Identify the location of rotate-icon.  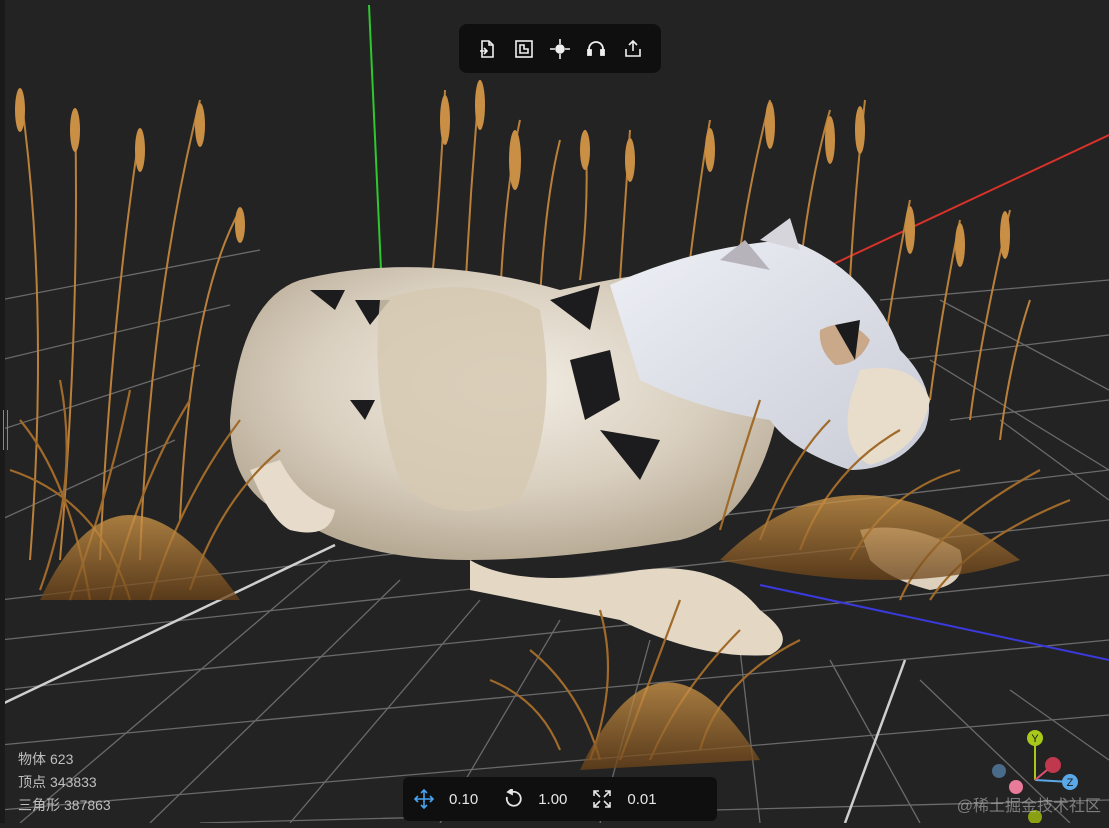
(513, 799).